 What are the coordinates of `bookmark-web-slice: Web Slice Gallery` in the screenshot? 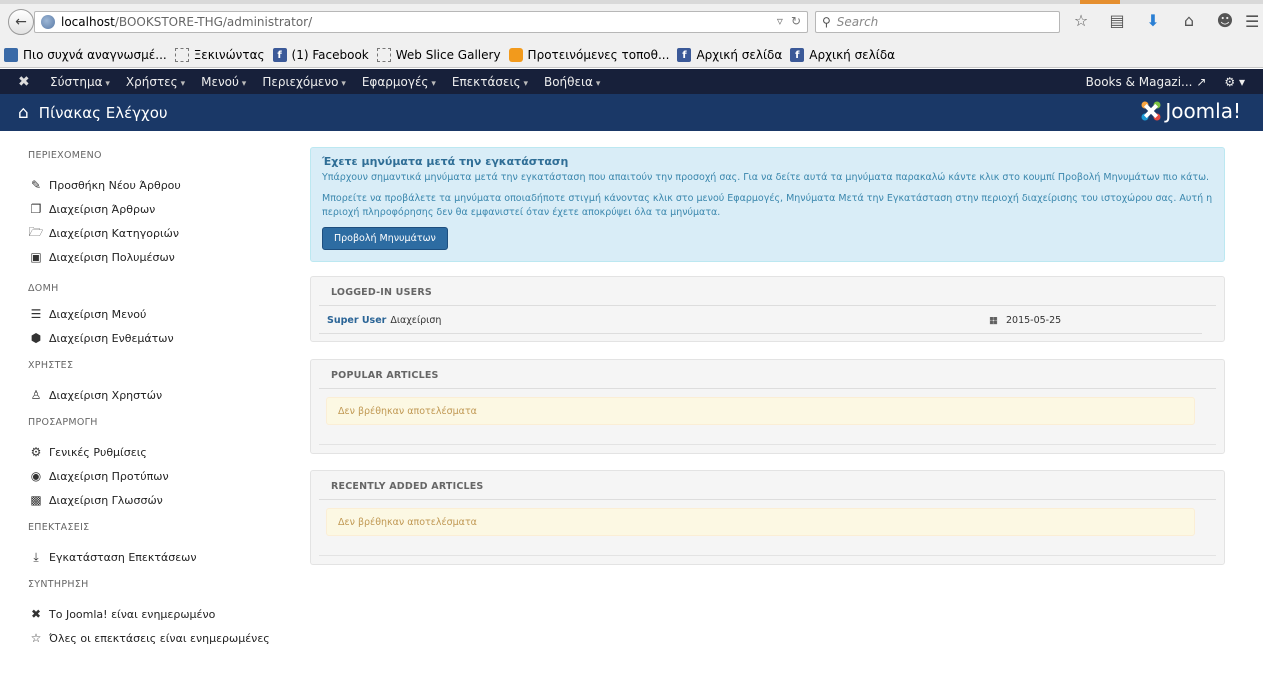 It's located at (438, 55).